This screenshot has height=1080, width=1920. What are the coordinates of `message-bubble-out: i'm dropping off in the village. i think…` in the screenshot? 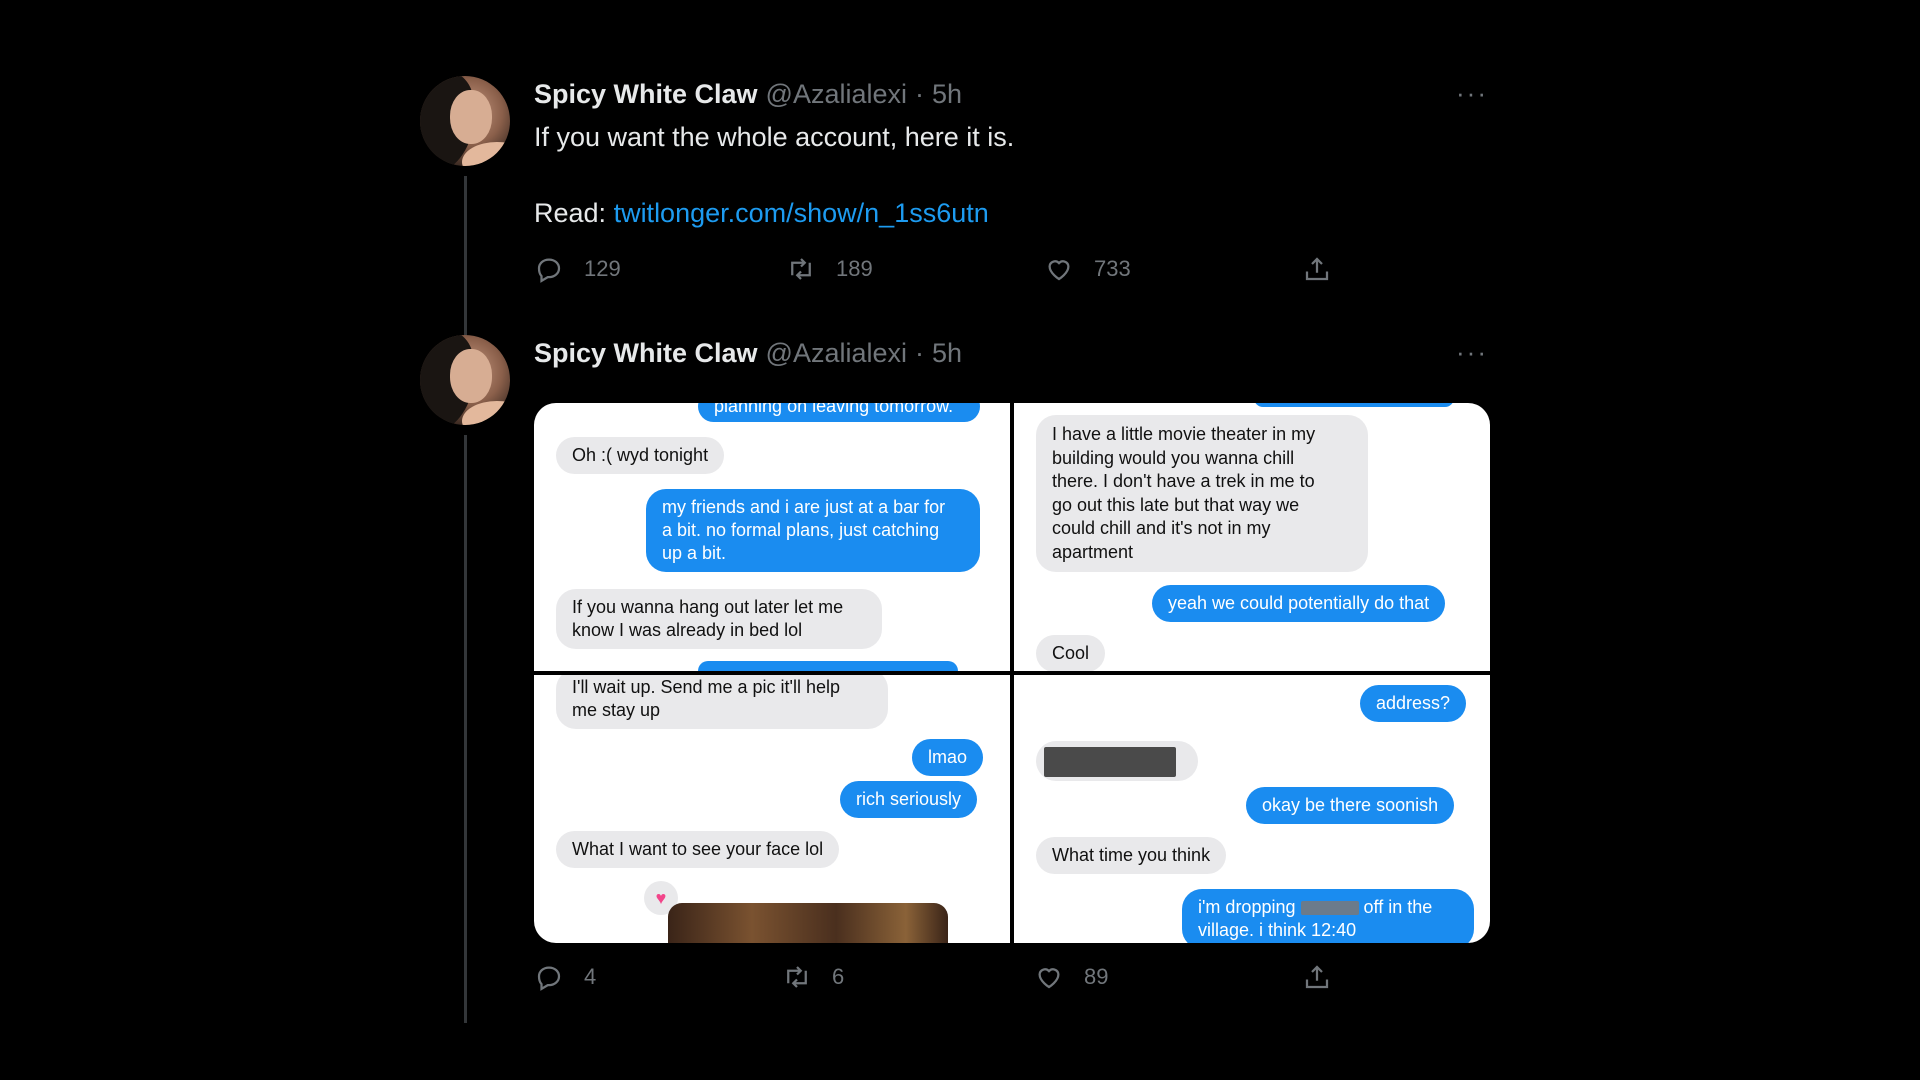 It's located at (1328, 916).